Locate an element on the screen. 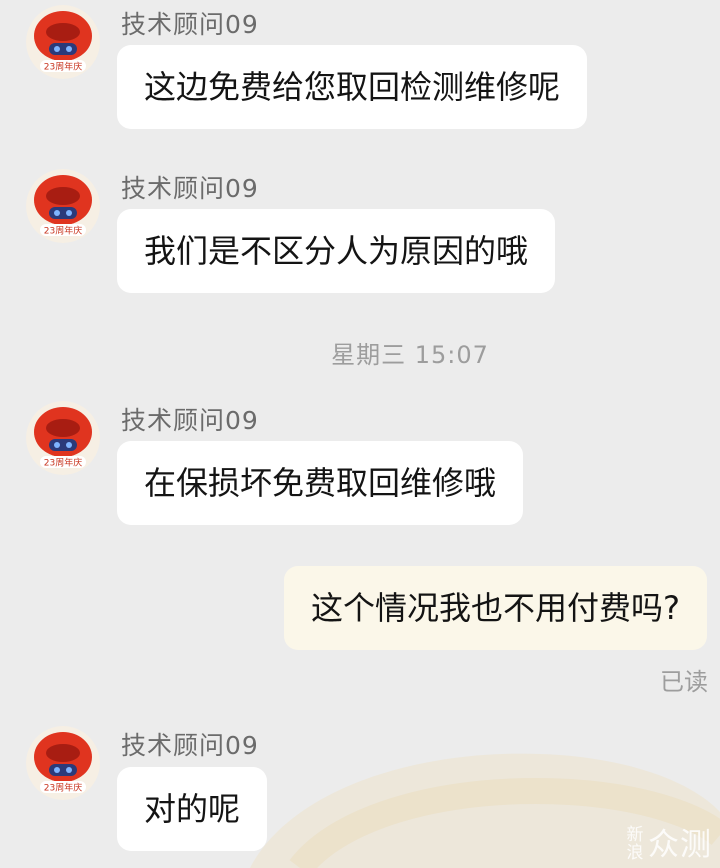 The width and height of the screenshot is (720, 868). message-bubble: 我们是不区分人为原因的哦 is located at coordinates (336, 251).